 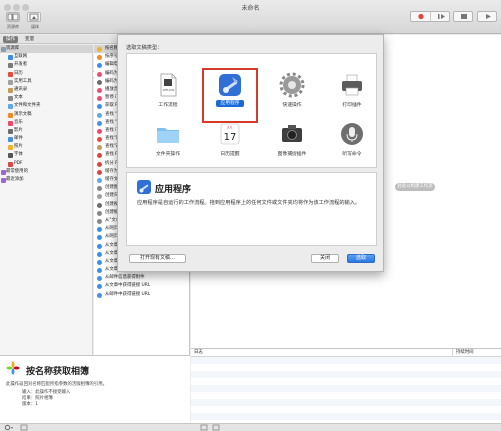 What do you see at coordinates (46, 147) in the screenshot?
I see `sidebar-item-category: 照片` at bounding box center [46, 147].